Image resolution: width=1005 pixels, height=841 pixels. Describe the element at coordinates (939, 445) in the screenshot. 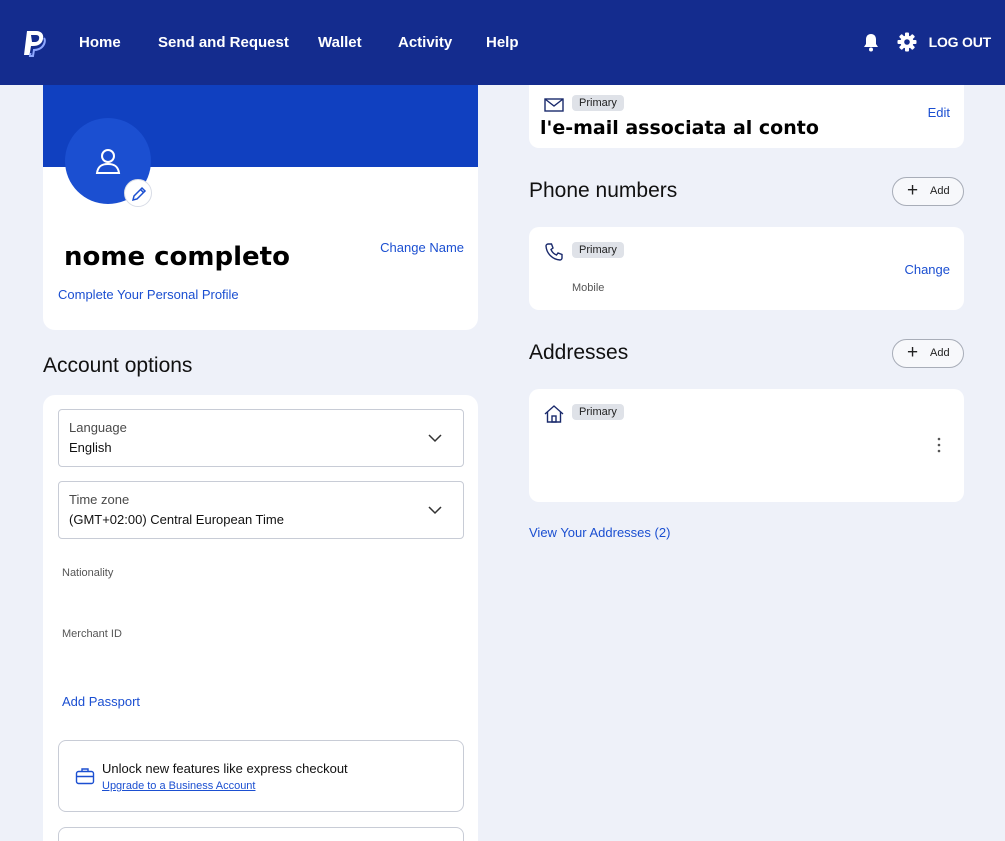

I see `more-options-icon` at that location.